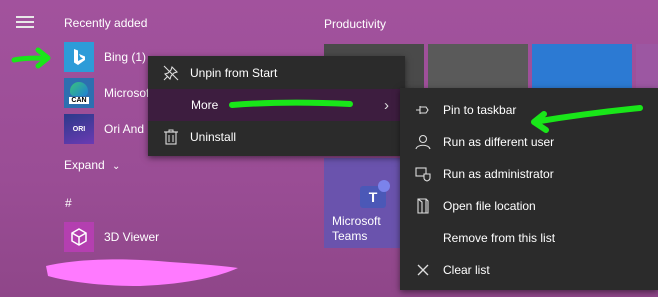 The image size is (658, 297). I want to click on green-arrow-pin, so click(587, 119).